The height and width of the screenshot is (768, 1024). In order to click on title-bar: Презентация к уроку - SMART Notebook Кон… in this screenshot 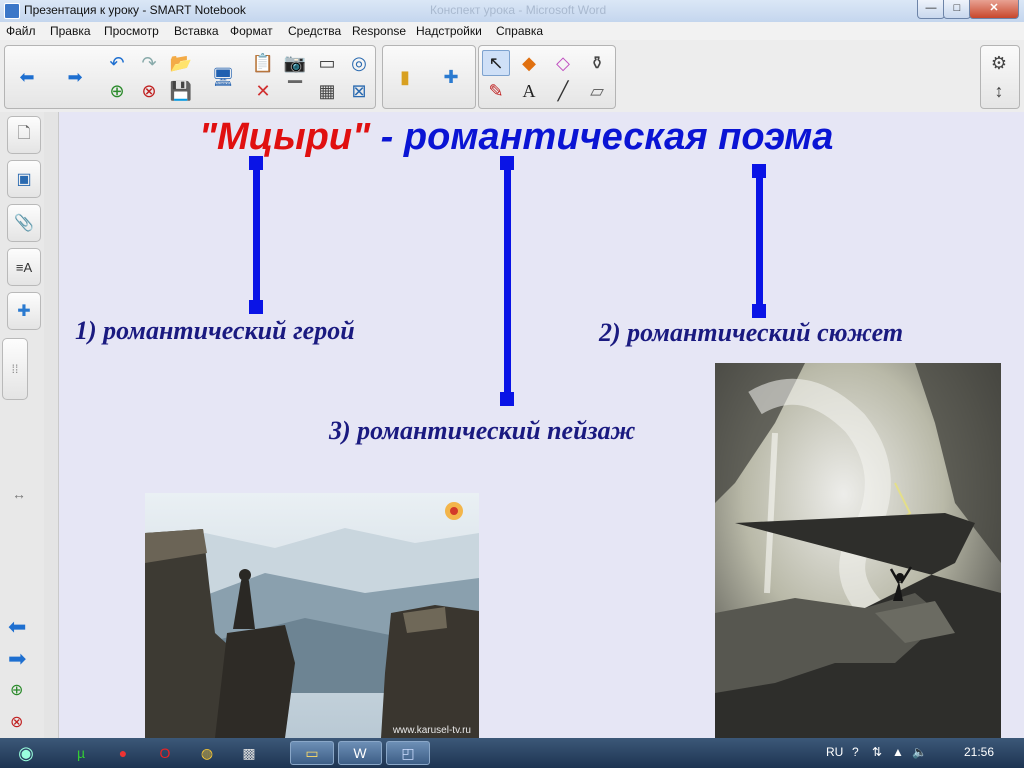, I will do `click(512, 11)`.